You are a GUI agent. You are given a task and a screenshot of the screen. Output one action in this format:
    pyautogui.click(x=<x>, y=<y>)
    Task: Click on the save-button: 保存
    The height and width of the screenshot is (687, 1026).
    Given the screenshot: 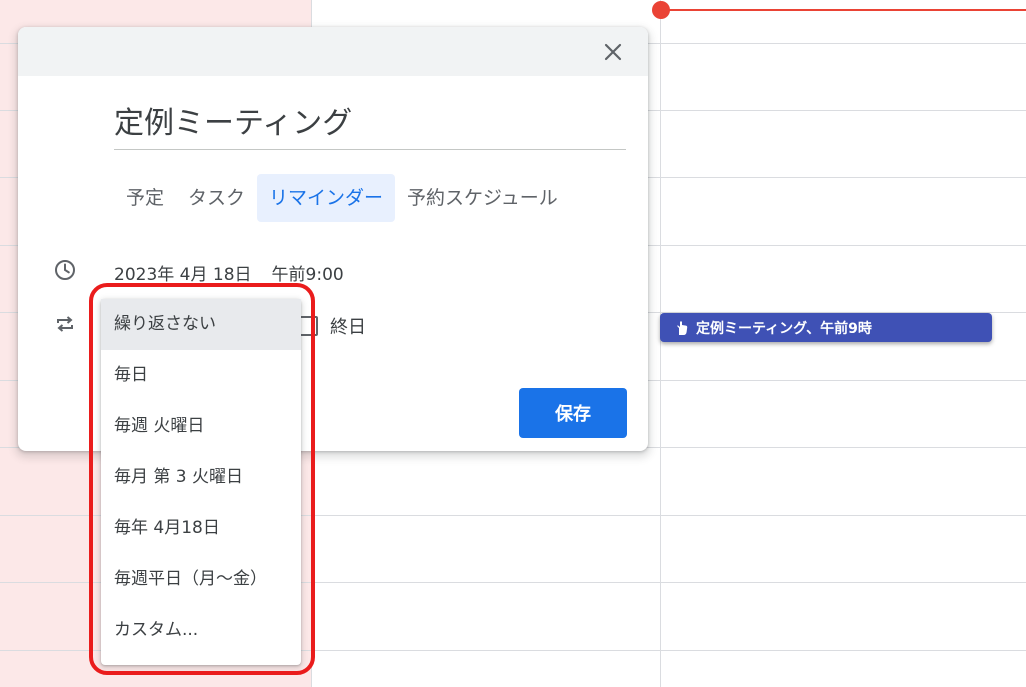 What is the action you would take?
    pyautogui.click(x=573, y=413)
    